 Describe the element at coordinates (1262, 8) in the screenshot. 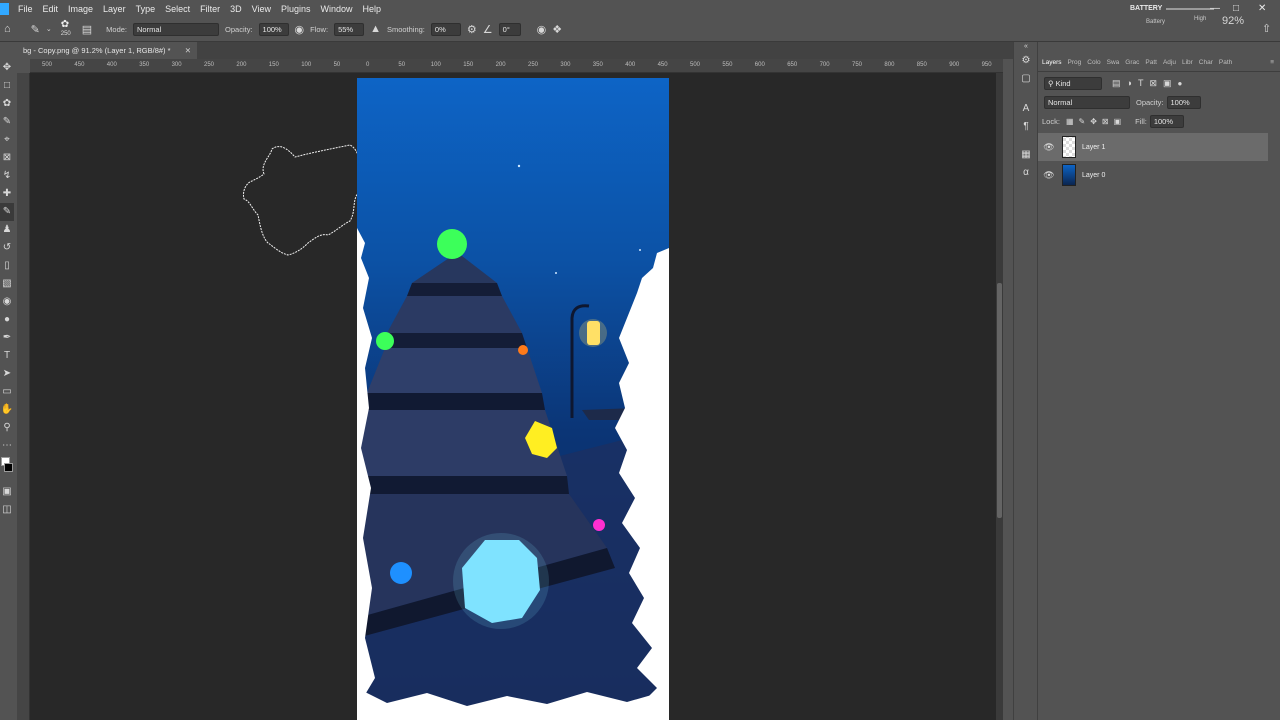

I see `close-icon: ✕` at that location.